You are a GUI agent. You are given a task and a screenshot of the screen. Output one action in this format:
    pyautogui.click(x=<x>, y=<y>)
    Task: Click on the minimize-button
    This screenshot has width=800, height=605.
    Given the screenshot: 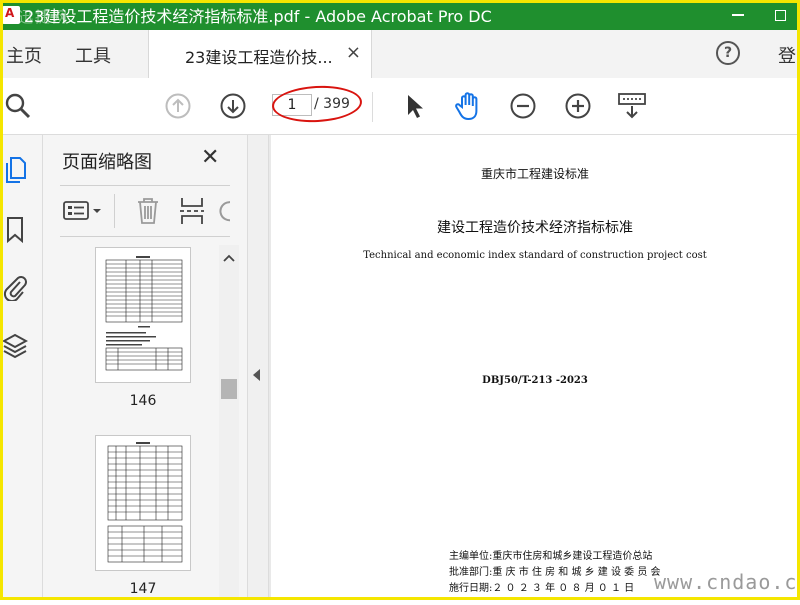 What is the action you would take?
    pyautogui.click(x=738, y=15)
    